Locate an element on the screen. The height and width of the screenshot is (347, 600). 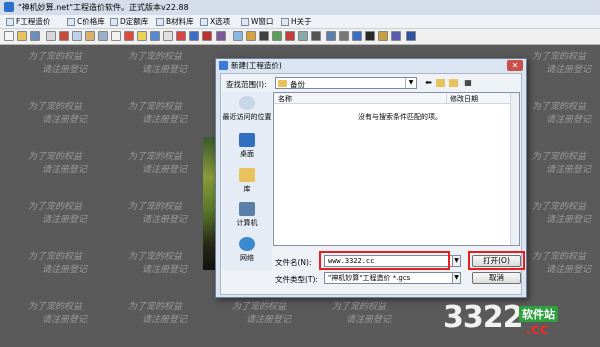
star-icon is located at coordinates (264, 36).